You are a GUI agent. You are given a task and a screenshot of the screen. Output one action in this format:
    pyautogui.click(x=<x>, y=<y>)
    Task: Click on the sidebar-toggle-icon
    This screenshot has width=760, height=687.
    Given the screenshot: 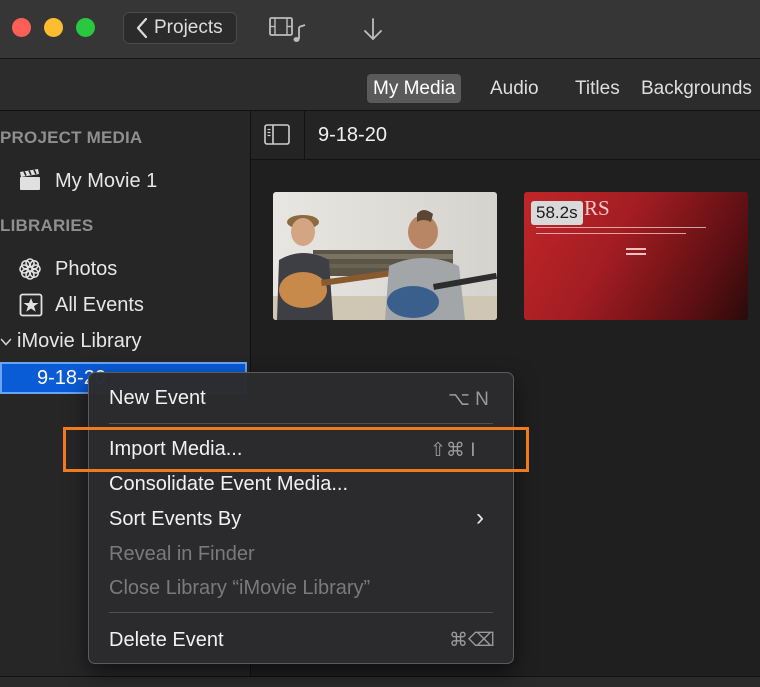 What is the action you would take?
    pyautogui.click(x=277, y=134)
    